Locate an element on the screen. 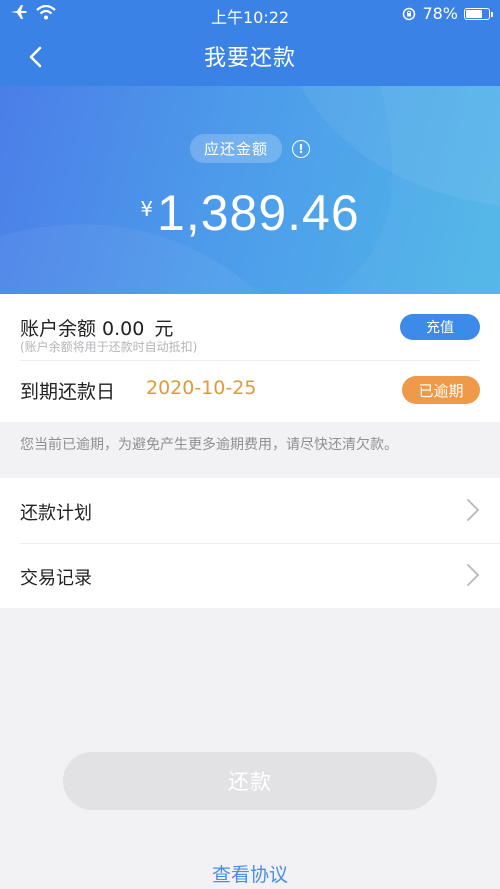 The image size is (500, 889). menu-list: 还款计划 交易记录 is located at coordinates (250, 543).